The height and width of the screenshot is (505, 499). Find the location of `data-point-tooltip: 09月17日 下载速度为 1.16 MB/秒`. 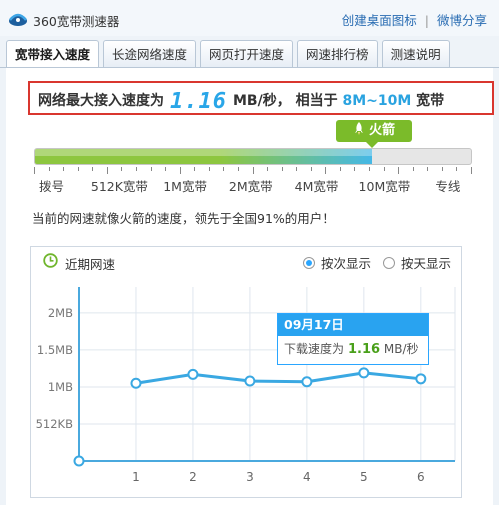

data-point-tooltip: 09月17日 下载速度为 1.16 MB/秒 is located at coordinates (353, 339).